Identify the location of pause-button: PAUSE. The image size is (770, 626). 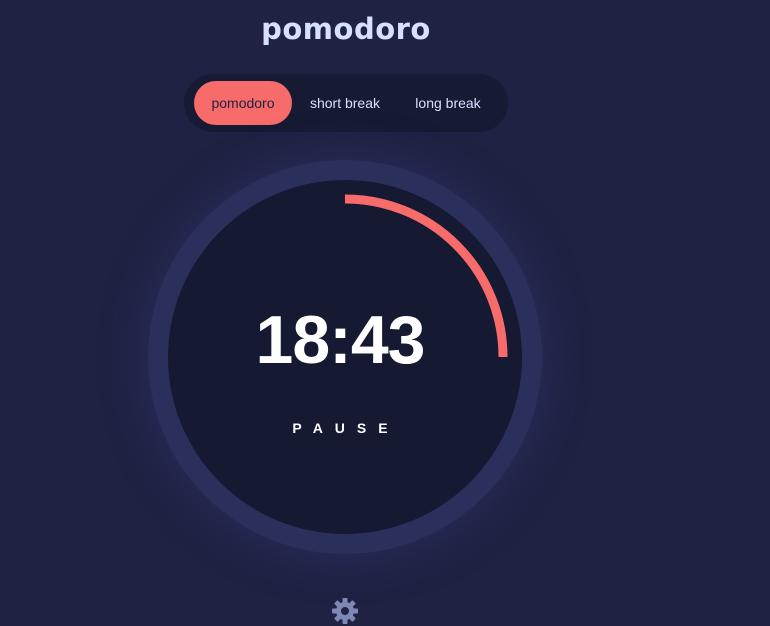
(340, 428).